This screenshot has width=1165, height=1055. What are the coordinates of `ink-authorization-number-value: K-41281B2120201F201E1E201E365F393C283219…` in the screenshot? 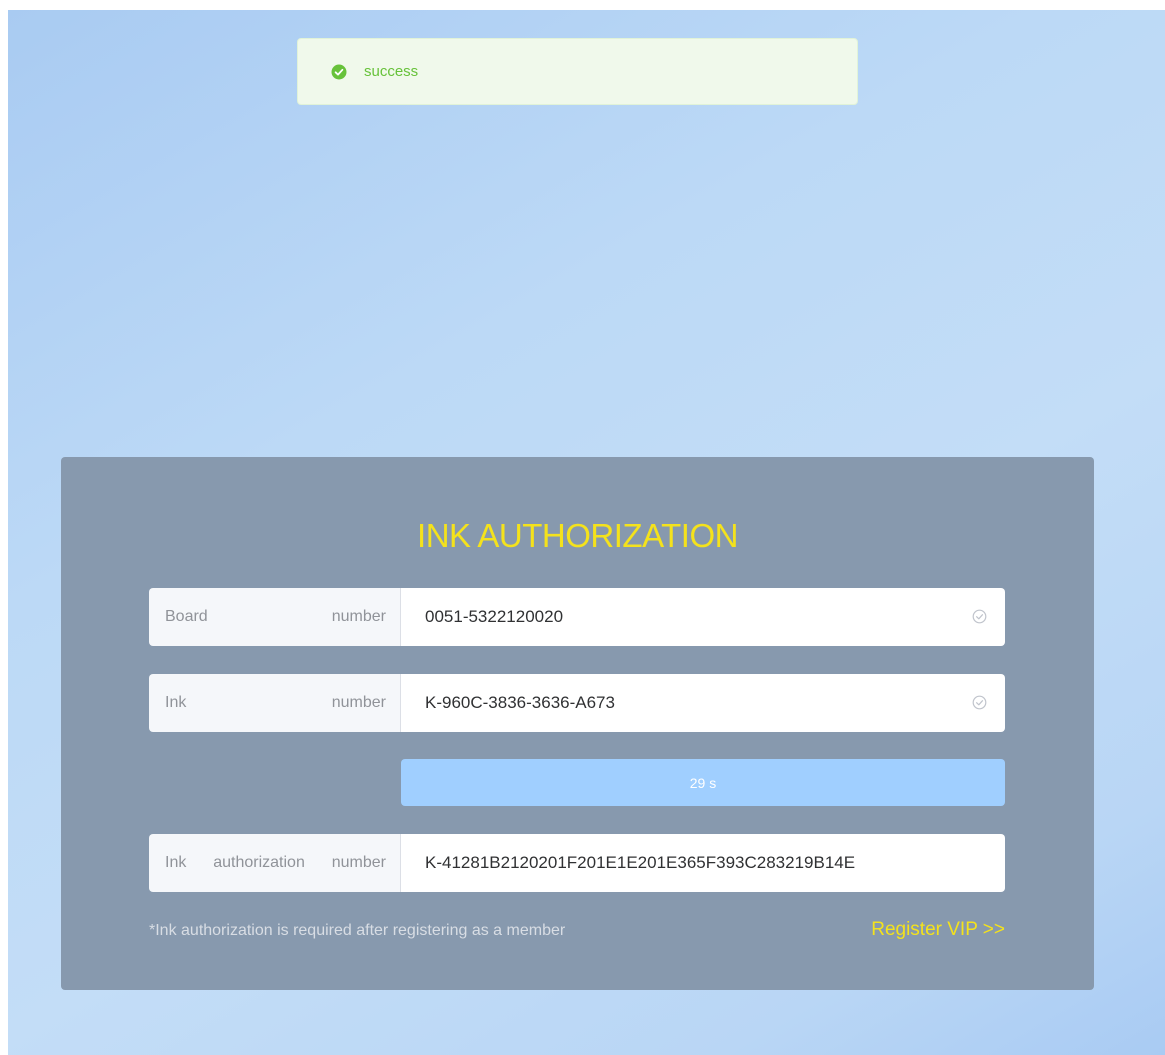 It's located at (640, 862).